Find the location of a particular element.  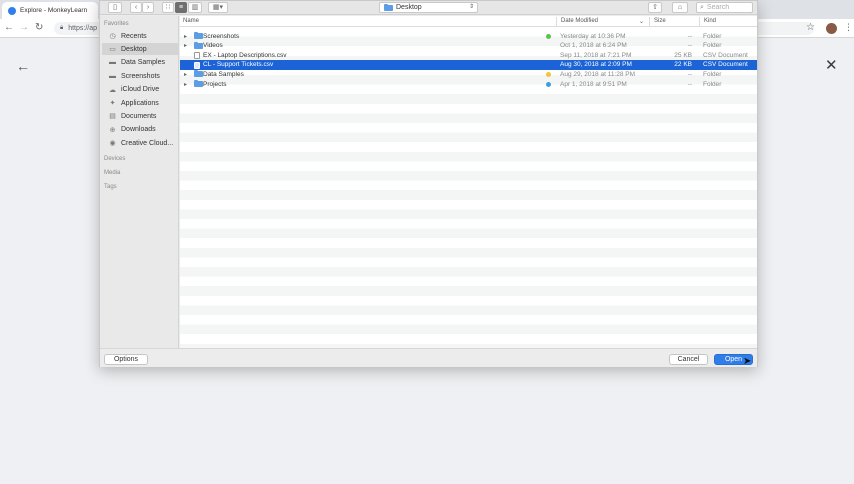

cloud-icon: ☁ is located at coordinates (112, 90).